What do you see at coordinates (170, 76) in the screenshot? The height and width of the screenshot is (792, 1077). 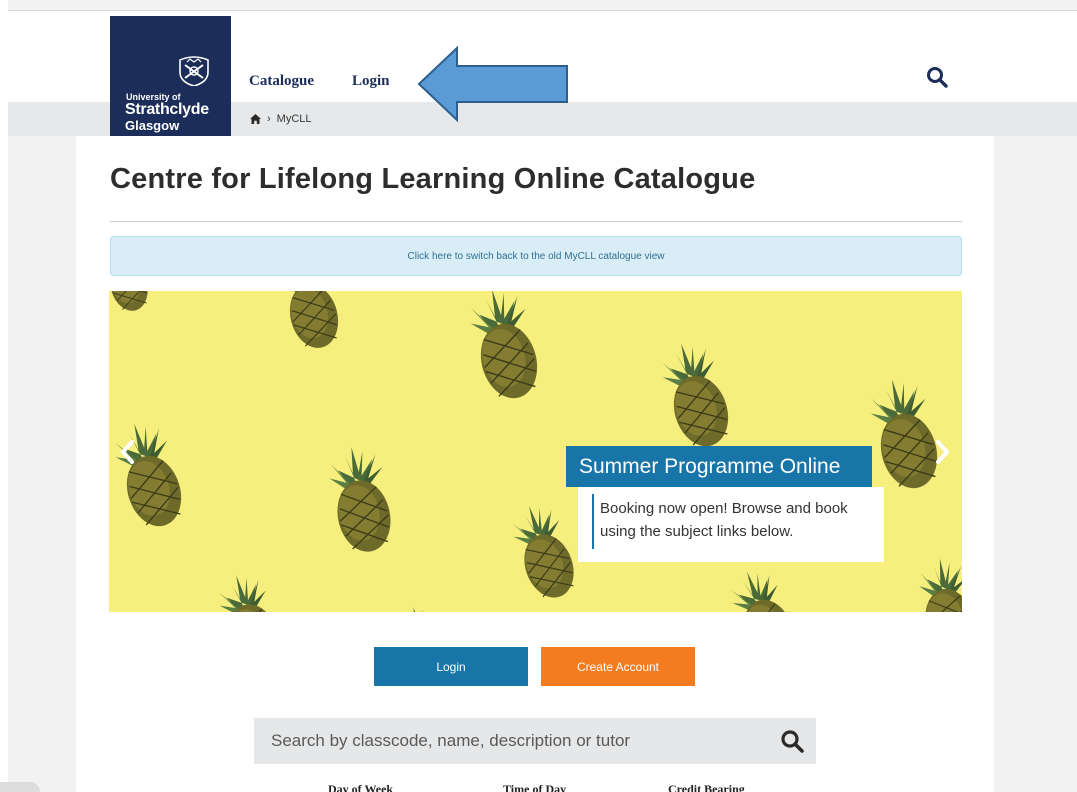 I see `university-logo: University of Strathclyde Glasgow` at bounding box center [170, 76].